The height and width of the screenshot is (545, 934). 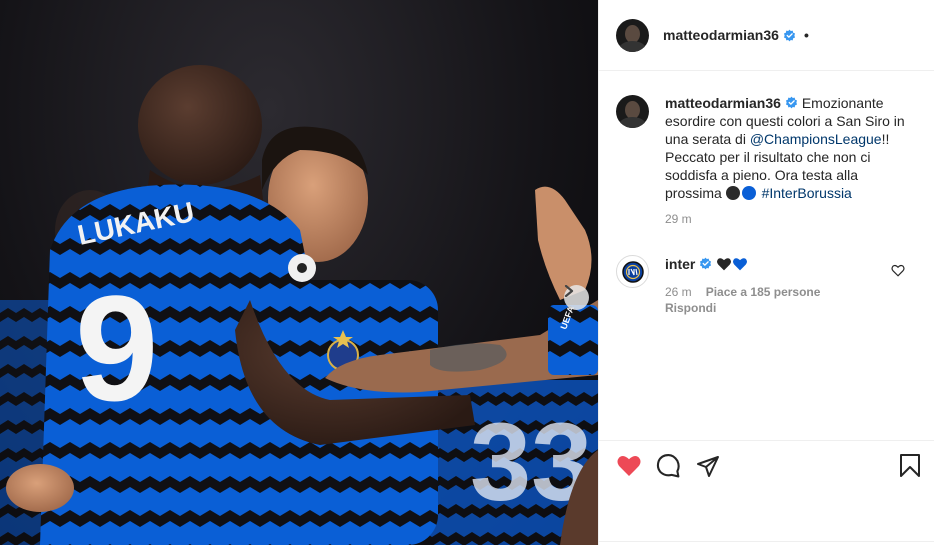 What do you see at coordinates (576, 297) in the screenshot?
I see `next-photo-button` at bounding box center [576, 297].